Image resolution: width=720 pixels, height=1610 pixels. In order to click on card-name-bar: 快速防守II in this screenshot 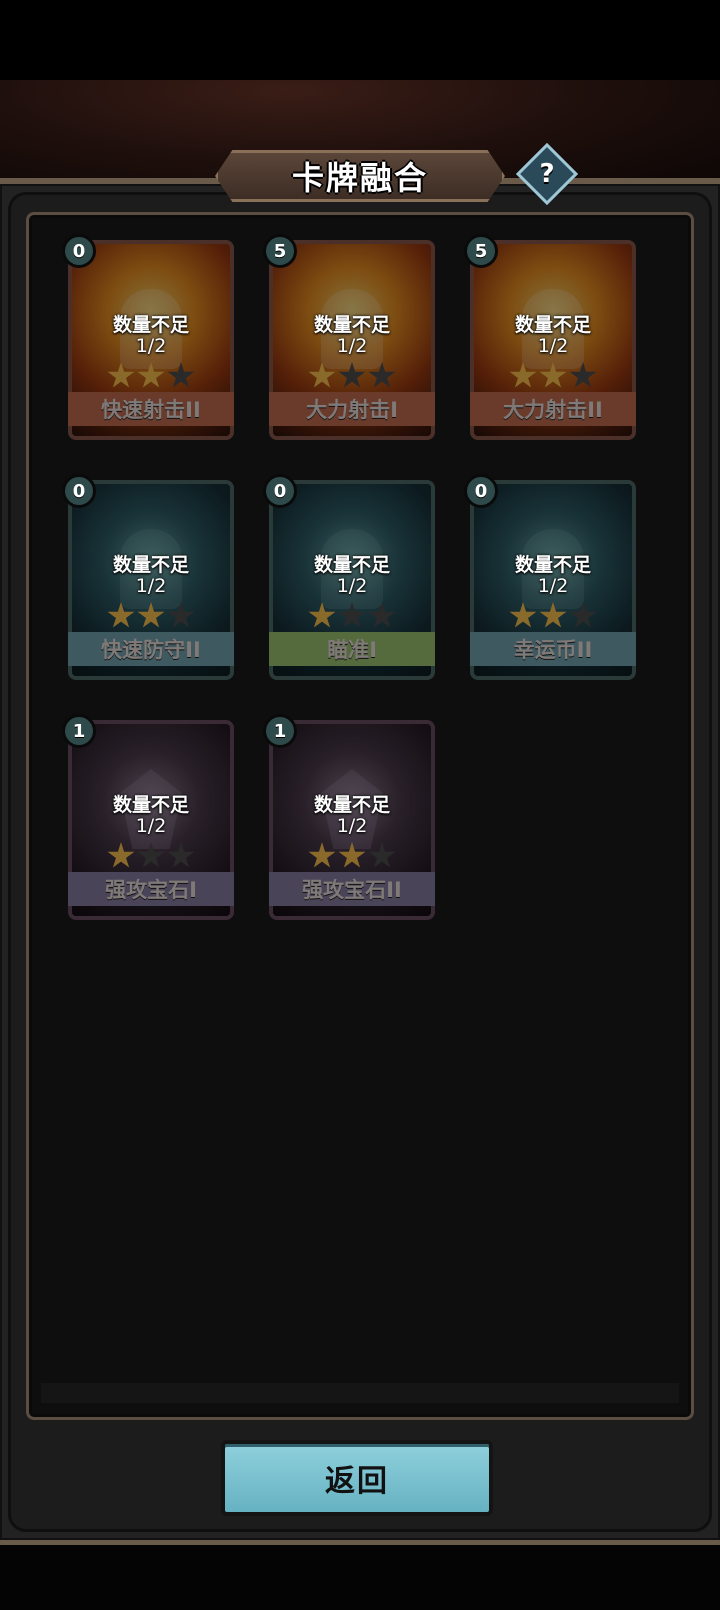, I will do `click(151, 649)`.